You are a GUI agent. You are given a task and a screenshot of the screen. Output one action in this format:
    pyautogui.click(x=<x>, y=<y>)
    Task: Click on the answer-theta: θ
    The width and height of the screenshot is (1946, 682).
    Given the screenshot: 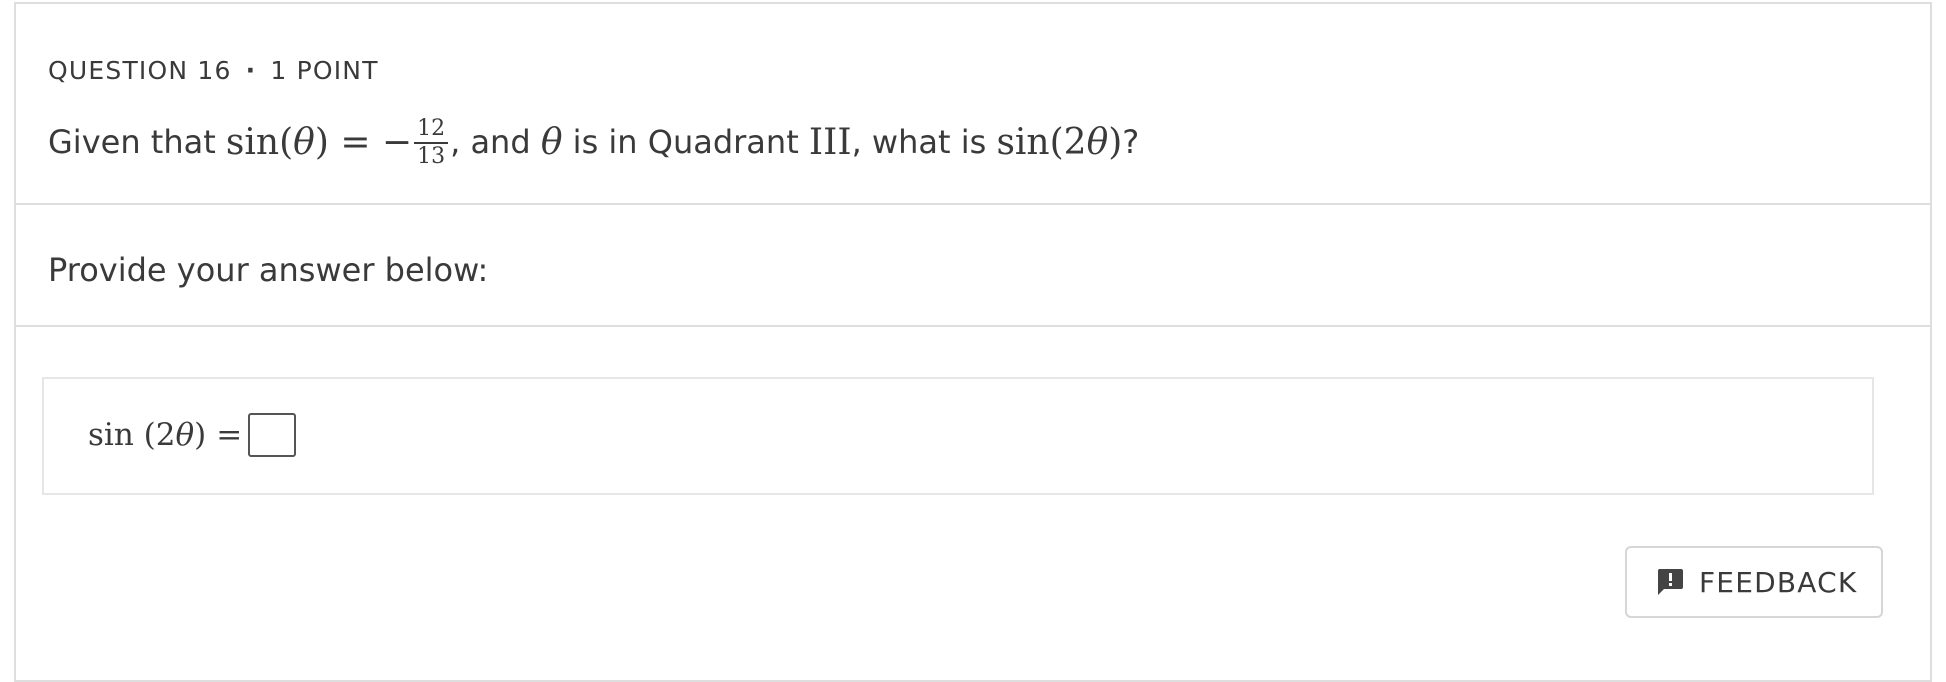 What is the action you would take?
    pyautogui.click(x=185, y=435)
    